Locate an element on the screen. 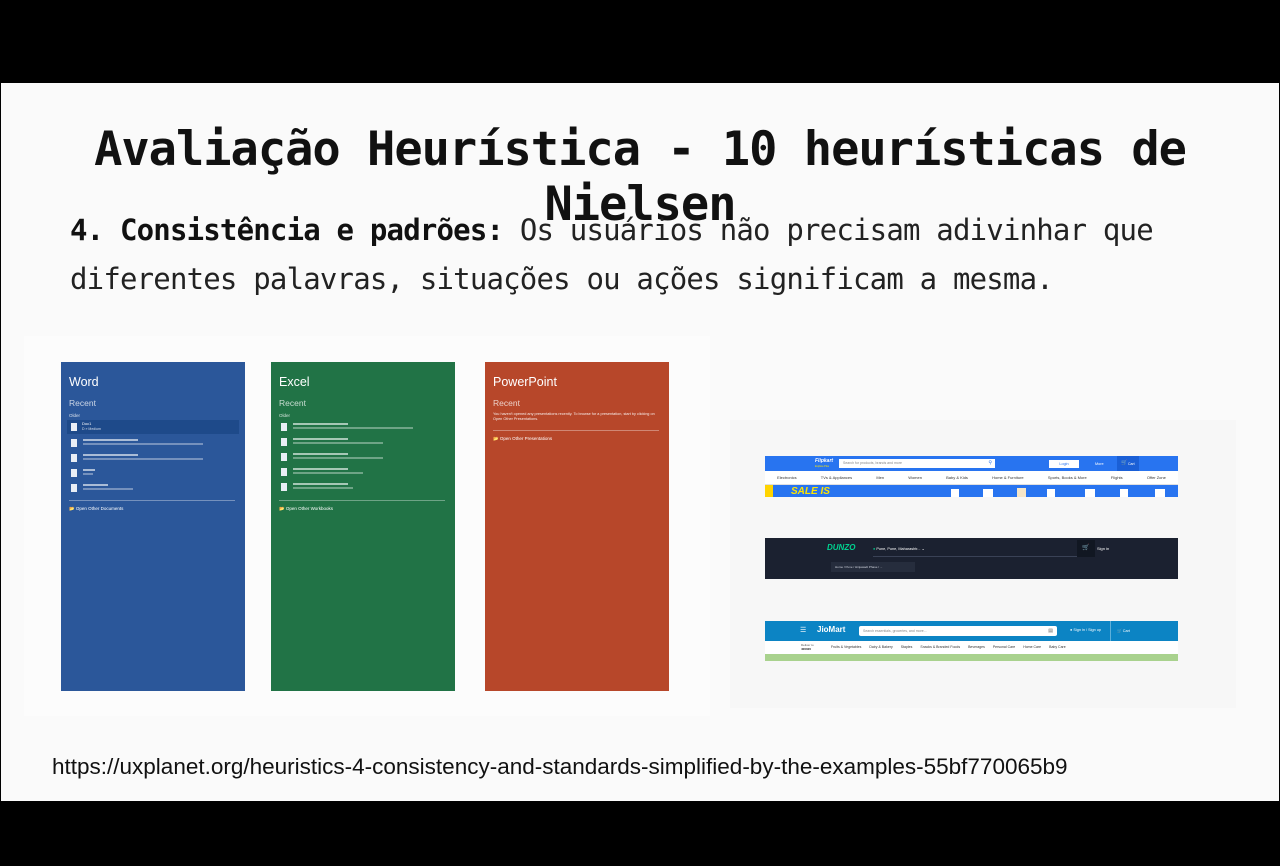  barcode-icon: ▤ is located at coordinates (1050, 631).